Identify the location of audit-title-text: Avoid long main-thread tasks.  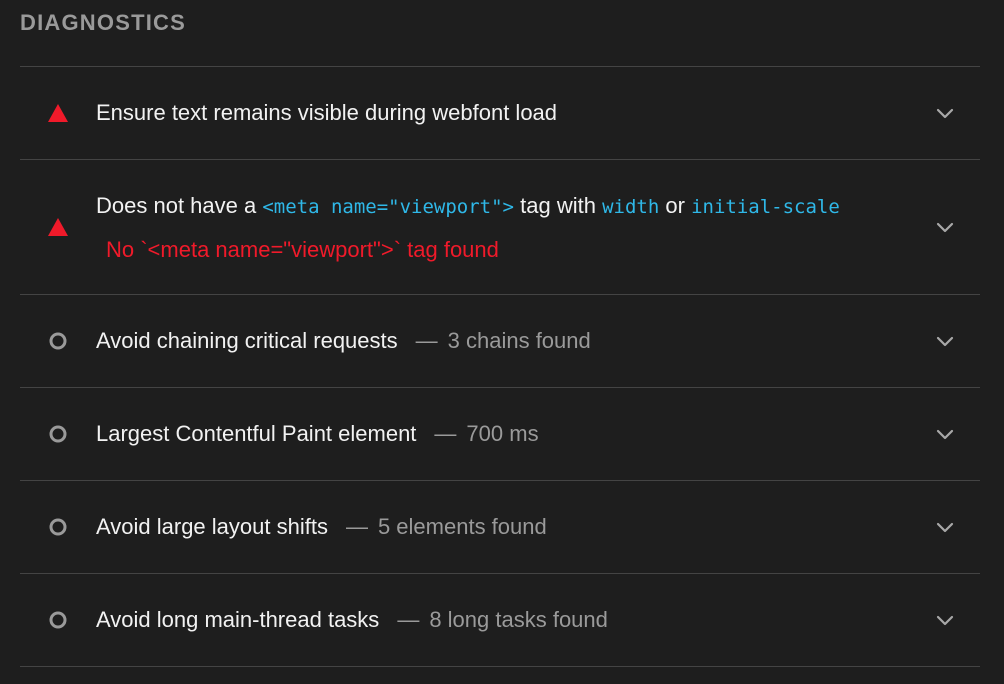
(238, 619).